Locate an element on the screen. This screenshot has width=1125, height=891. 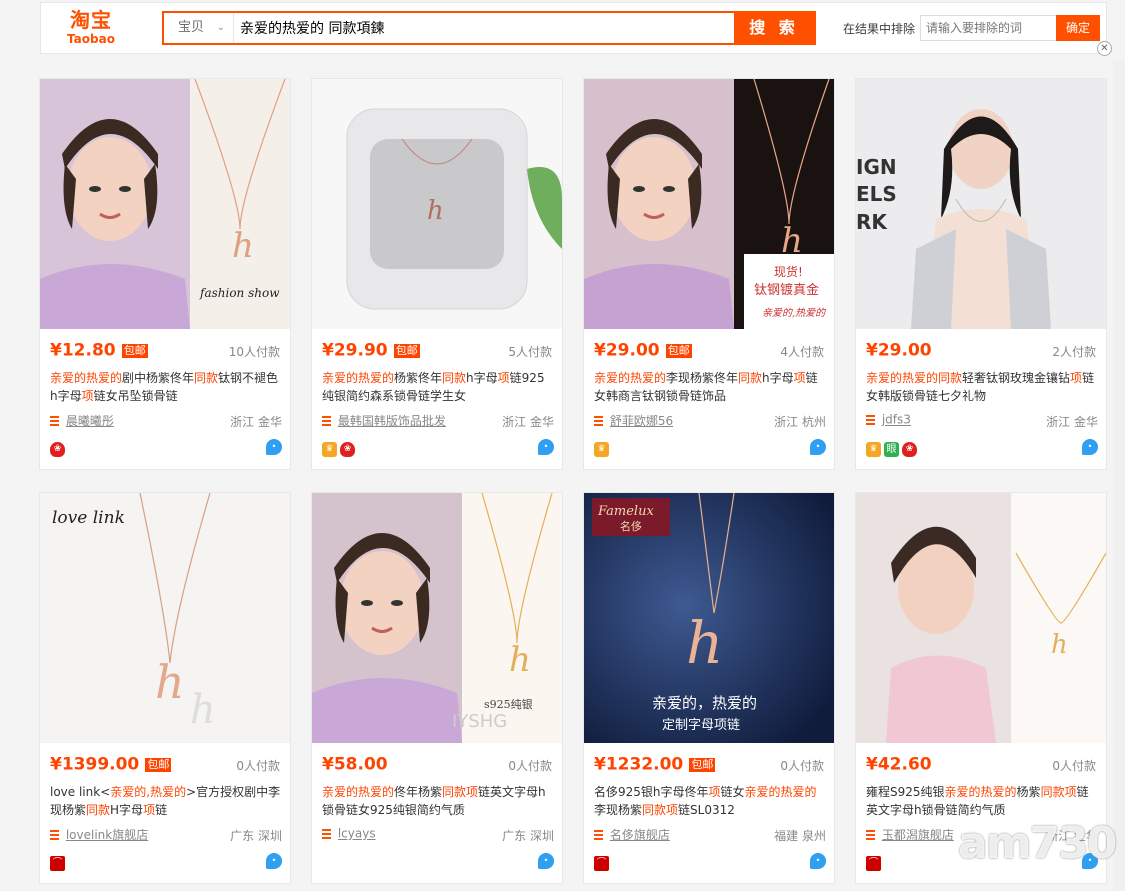
exclude-label: 在结果中排除 is located at coordinates (879, 29).